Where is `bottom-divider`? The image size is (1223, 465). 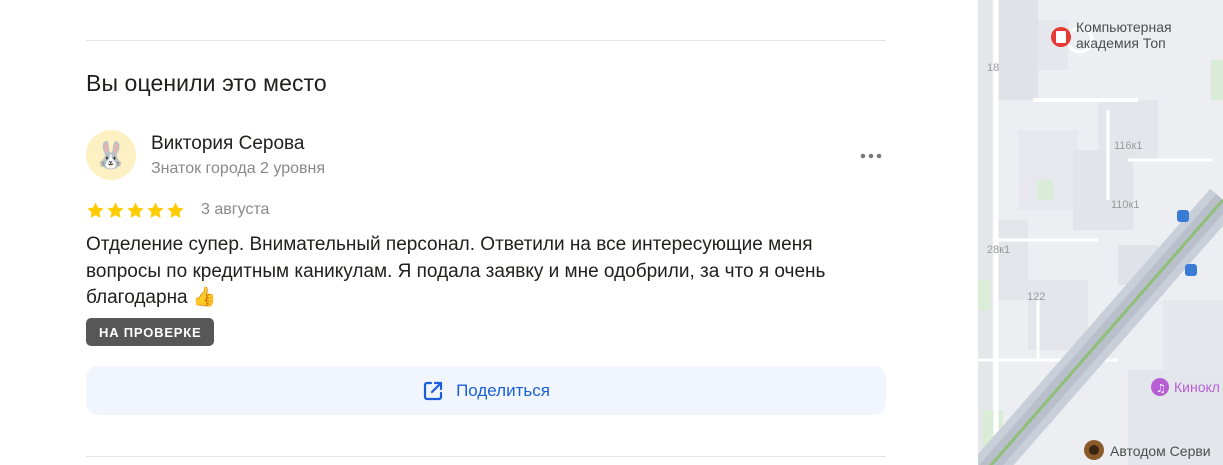
bottom-divider is located at coordinates (486, 456).